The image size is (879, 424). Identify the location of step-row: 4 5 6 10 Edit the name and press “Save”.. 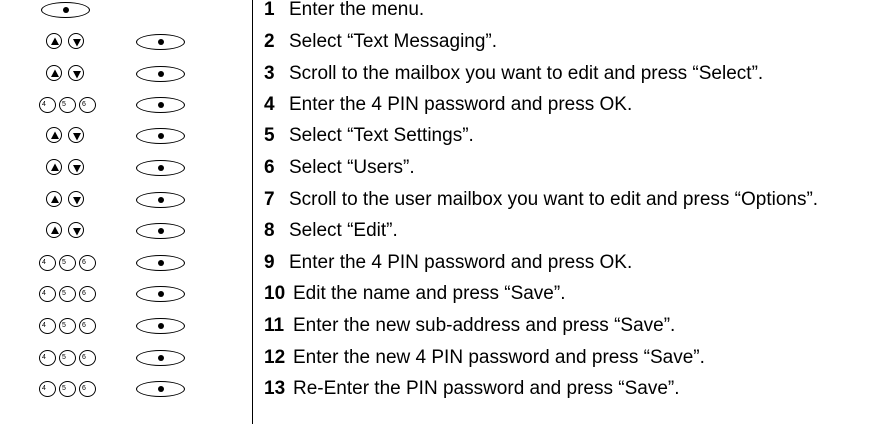
(439, 294).